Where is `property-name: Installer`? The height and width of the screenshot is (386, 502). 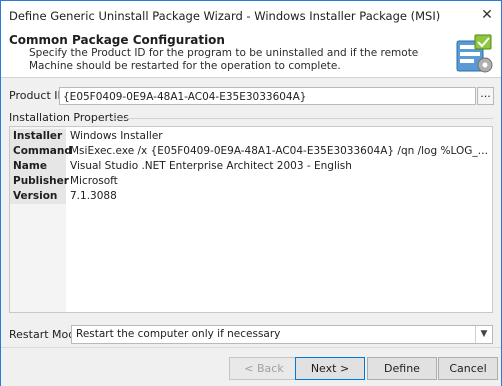 property-name: Installer is located at coordinates (38, 136).